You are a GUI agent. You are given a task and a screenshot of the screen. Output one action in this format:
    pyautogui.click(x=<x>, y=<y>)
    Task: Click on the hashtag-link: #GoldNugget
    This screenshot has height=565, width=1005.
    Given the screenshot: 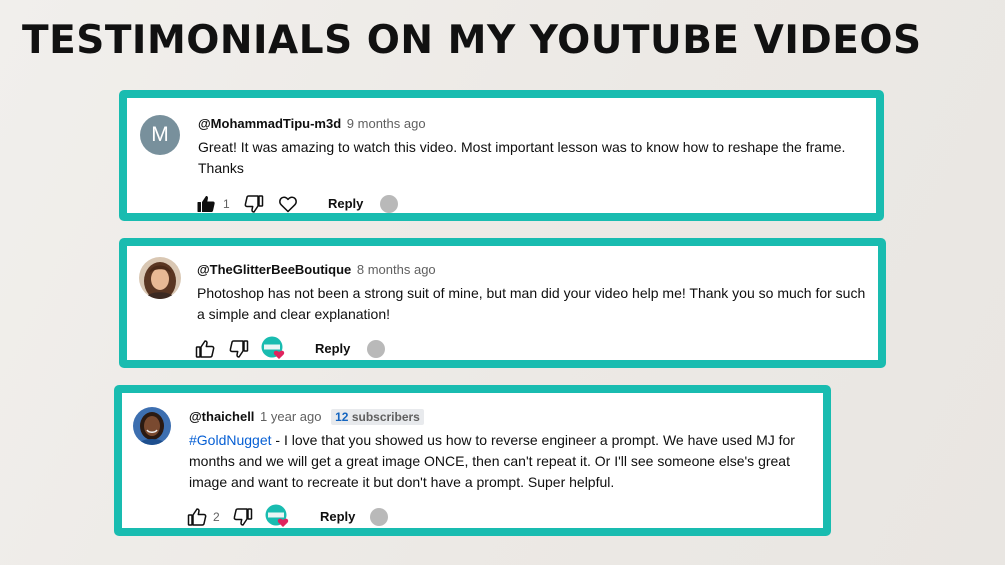 What is the action you would take?
    pyautogui.click(x=230, y=440)
    